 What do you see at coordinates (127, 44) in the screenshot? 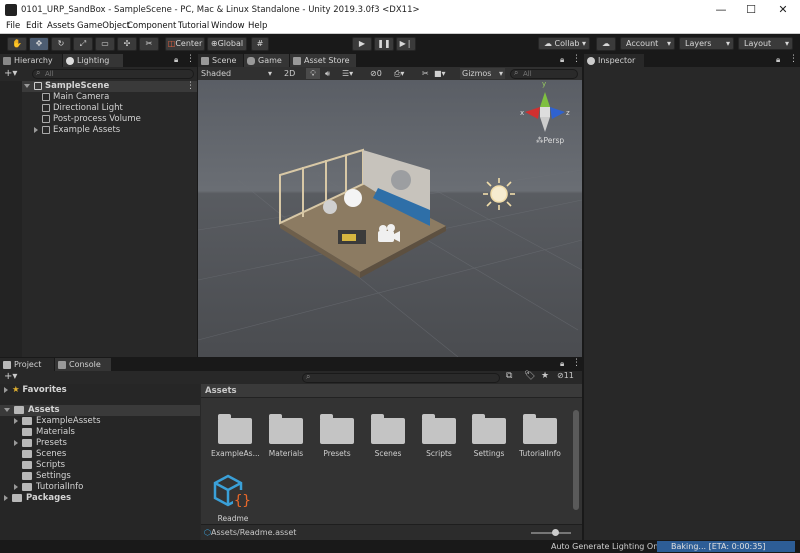
I see `transform-tool-icon: ✣` at bounding box center [127, 44].